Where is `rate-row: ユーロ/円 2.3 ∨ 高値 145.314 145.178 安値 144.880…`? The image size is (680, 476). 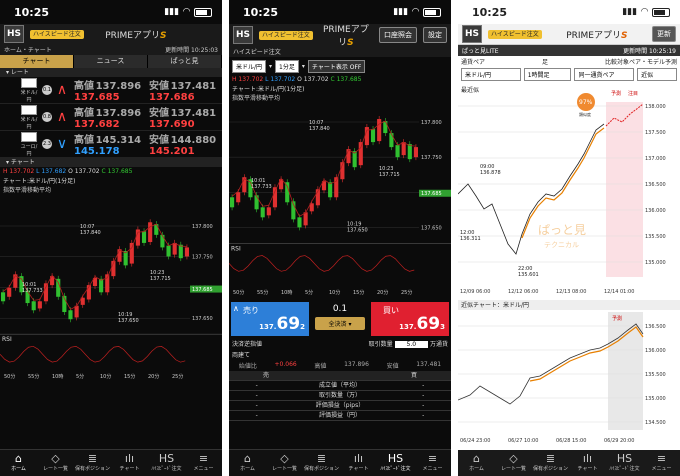
rate-row: ユーロ/円 2.3 ∨ 高値 145.314 145.178 安値 144.880… is located at coordinates (111, 144).